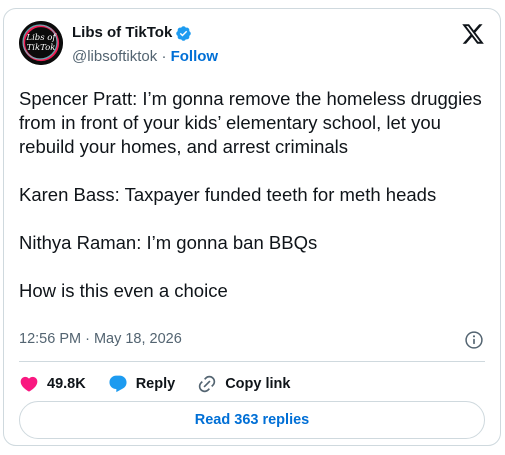  What do you see at coordinates (207, 384) in the screenshot?
I see `link-icon` at bounding box center [207, 384].